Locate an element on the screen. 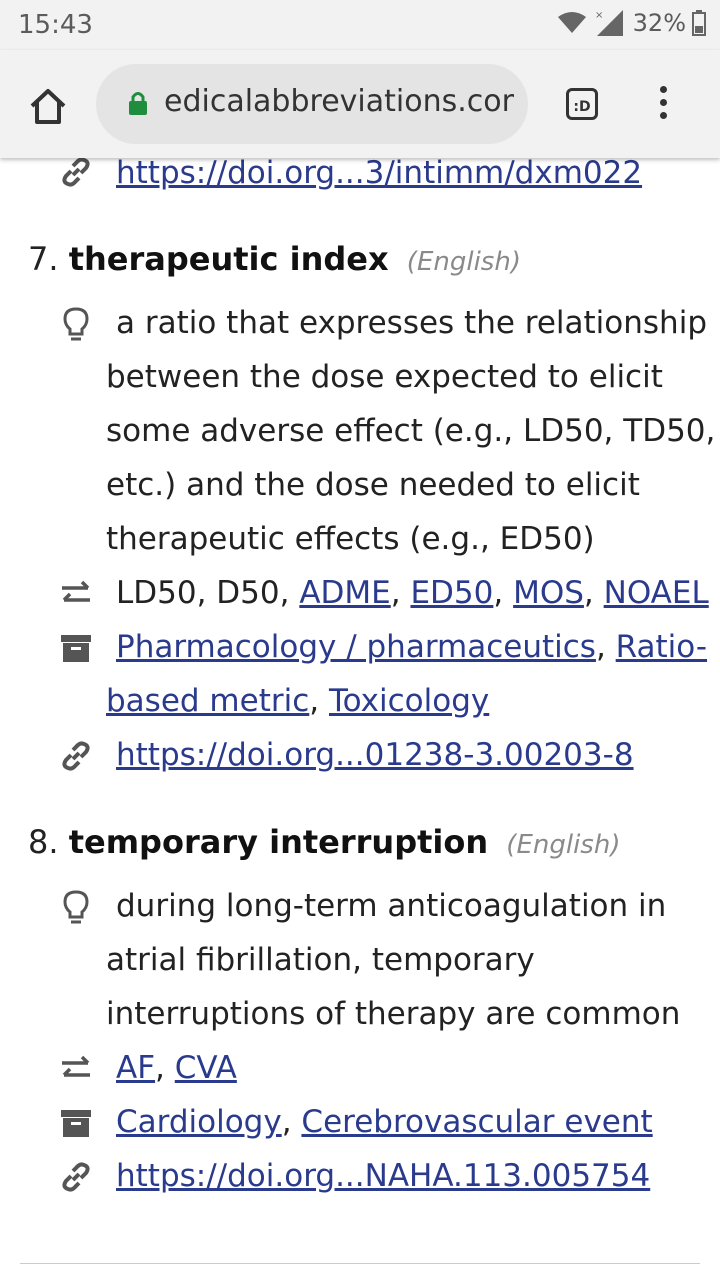 Image resolution: width=720 pixels, height=1280 pixels. prev-entry-link: https://doi.org...3/intimm/dxm022 is located at coordinates (379, 179).